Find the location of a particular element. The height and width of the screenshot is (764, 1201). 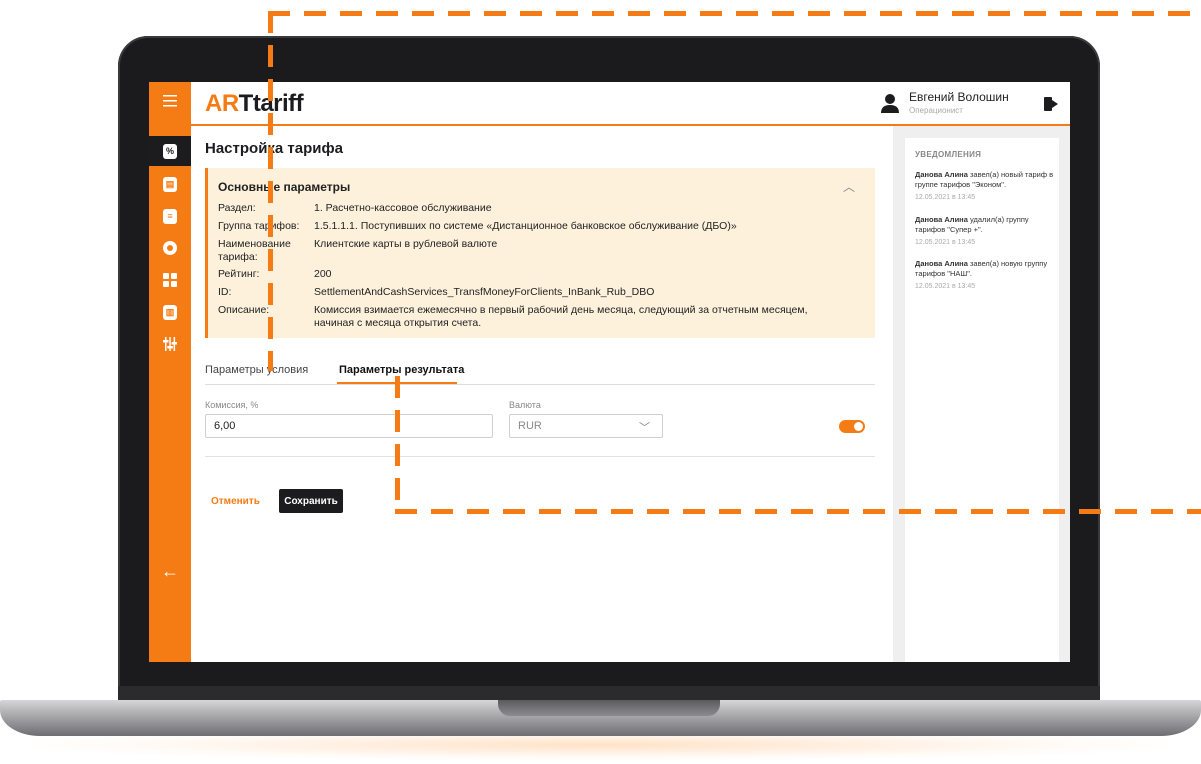

dashed-callout-top is located at coordinates (734, 13).